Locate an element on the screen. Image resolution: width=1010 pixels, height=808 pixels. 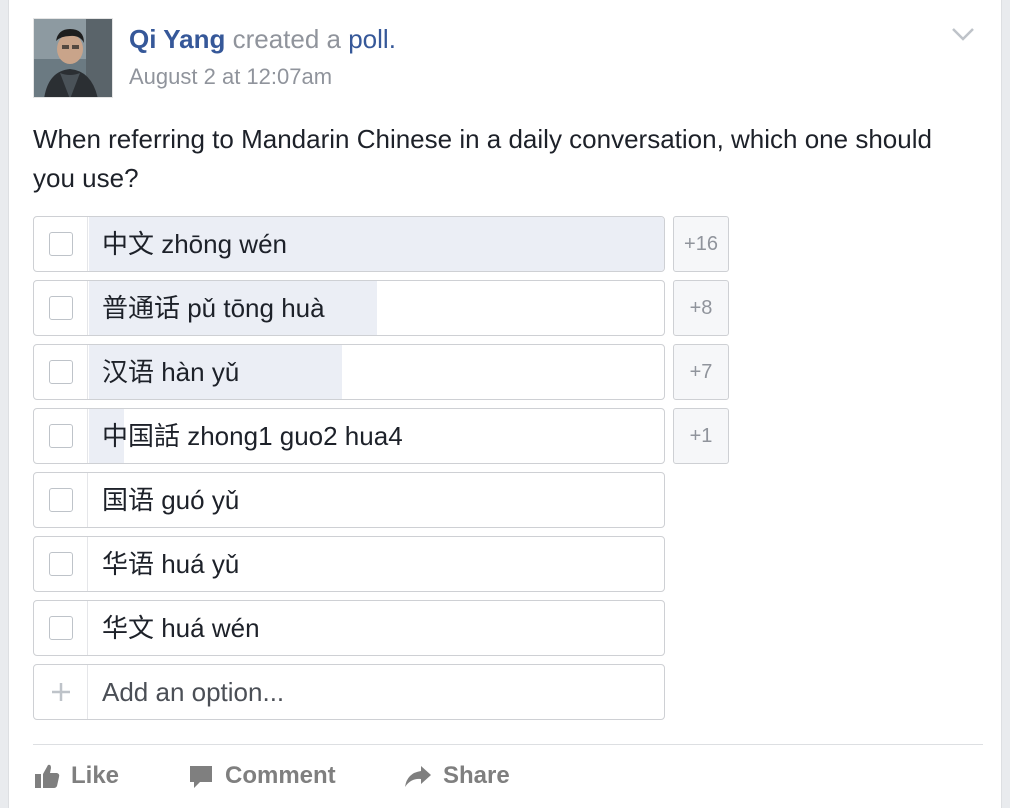
option-label: 中国話 zhong1 guo2 hua4 is located at coordinates (252, 436).